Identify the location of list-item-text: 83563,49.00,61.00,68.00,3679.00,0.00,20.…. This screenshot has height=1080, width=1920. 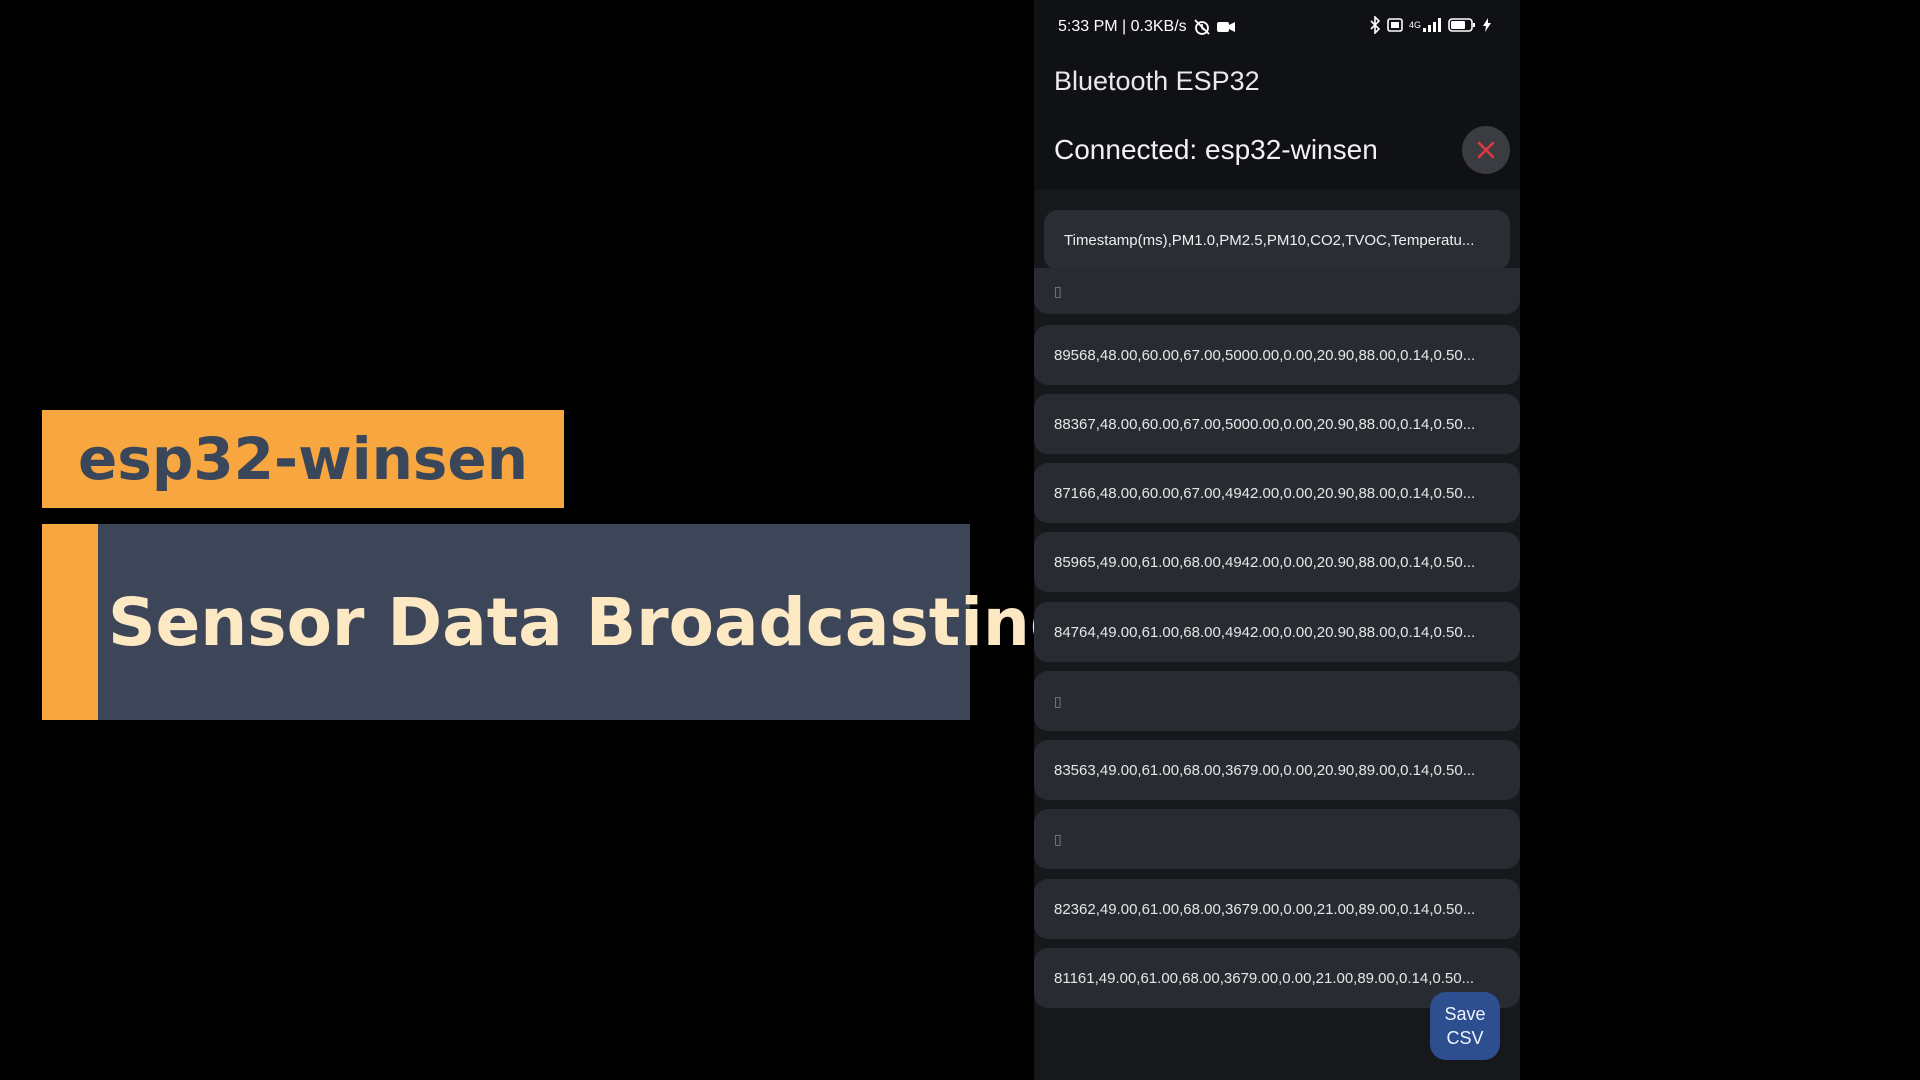
(1265, 770).